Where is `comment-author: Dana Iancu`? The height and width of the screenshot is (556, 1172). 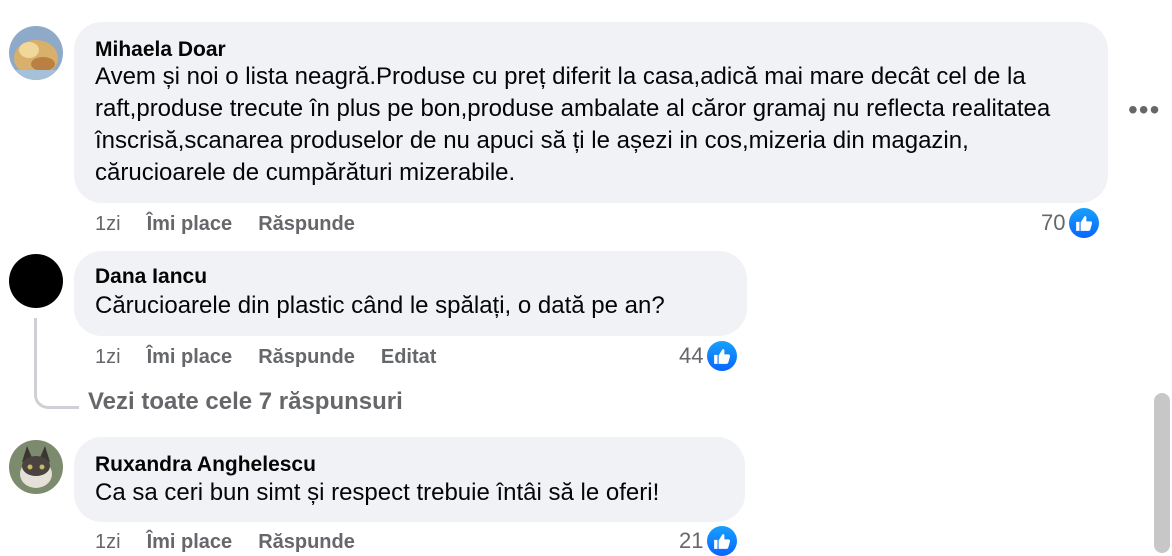 comment-author: Dana Iancu is located at coordinates (151, 277).